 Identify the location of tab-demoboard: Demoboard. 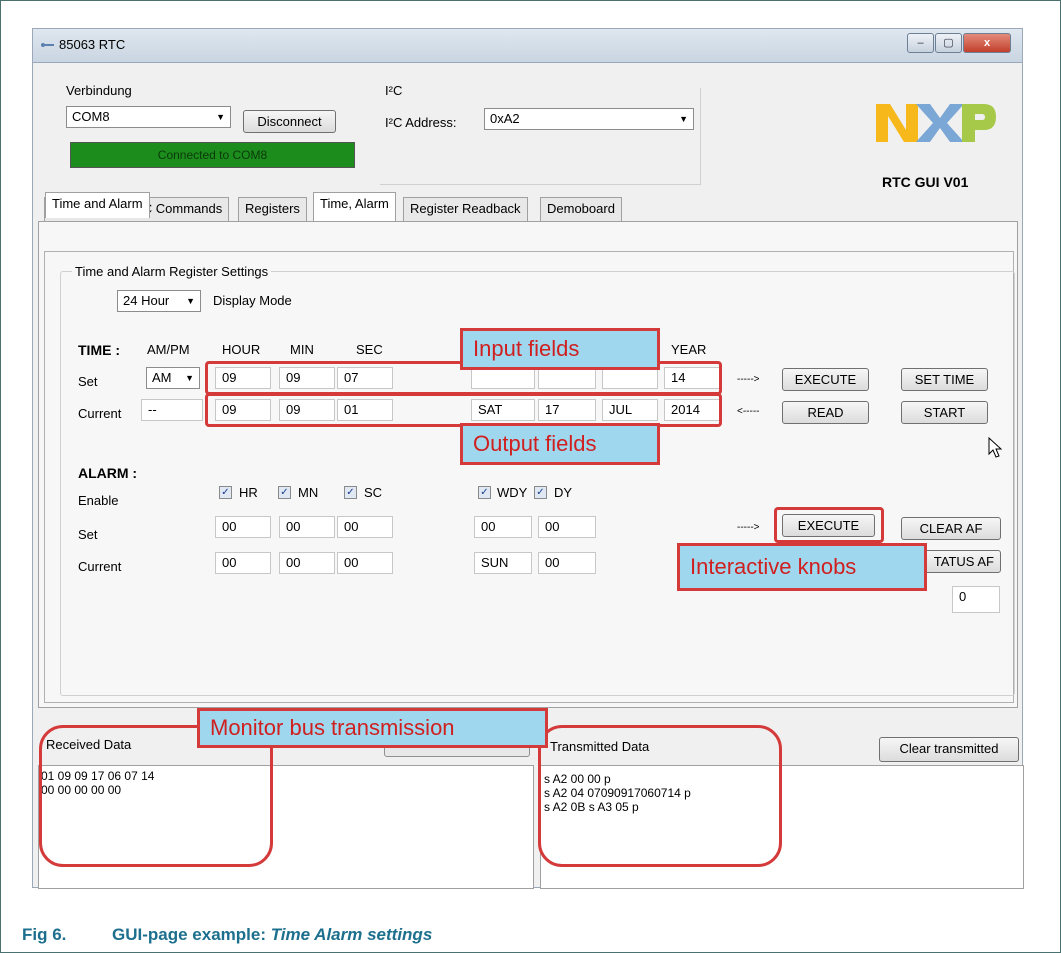
(581, 209).